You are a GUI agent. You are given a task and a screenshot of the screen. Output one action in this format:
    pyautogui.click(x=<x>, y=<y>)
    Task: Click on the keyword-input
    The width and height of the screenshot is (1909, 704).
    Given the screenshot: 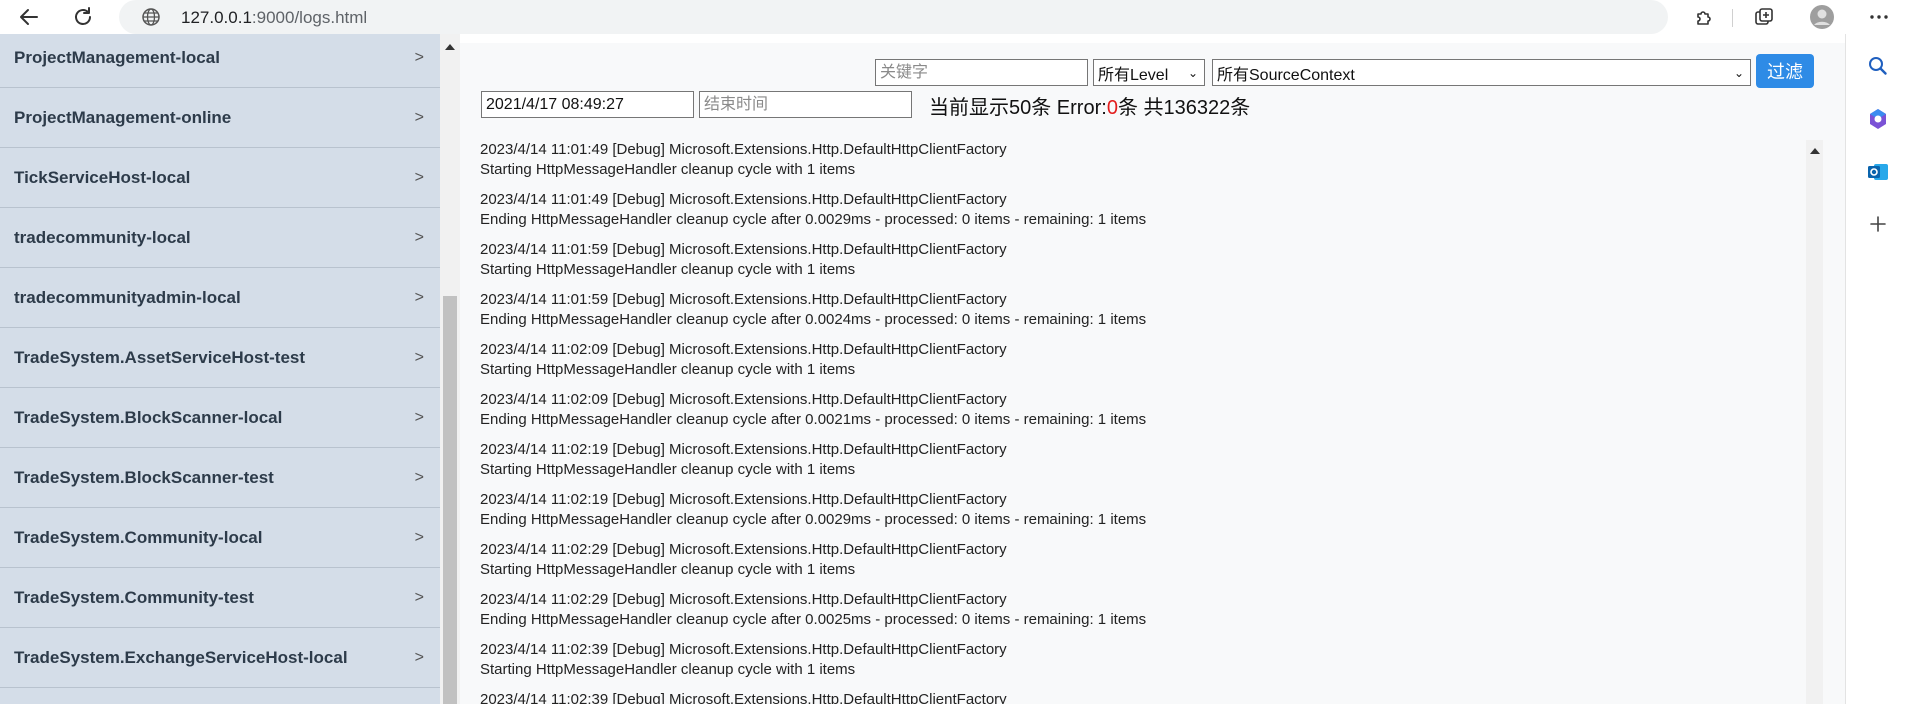 What is the action you would take?
    pyautogui.click(x=981, y=72)
    